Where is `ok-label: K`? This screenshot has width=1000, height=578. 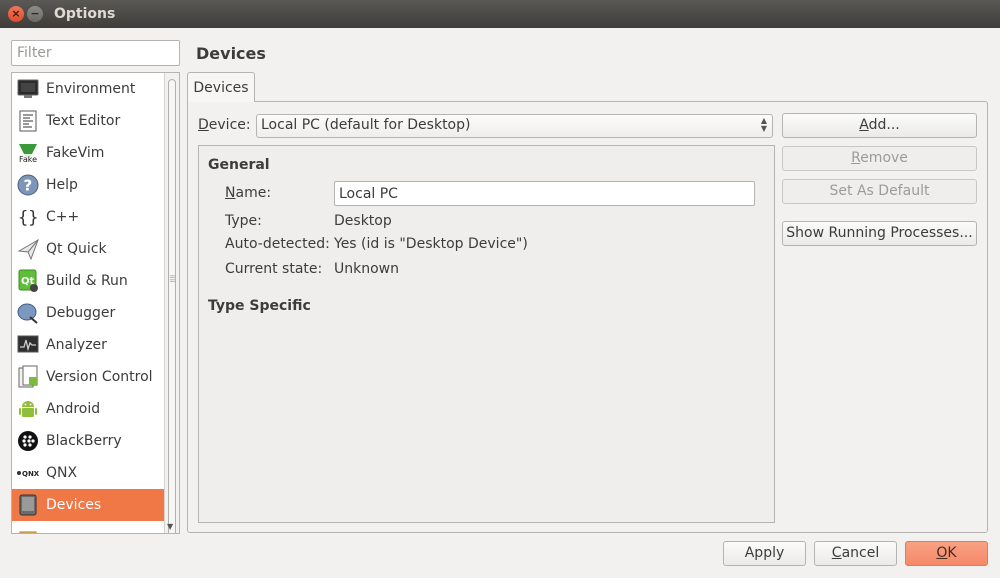
ok-label: K is located at coordinates (952, 553).